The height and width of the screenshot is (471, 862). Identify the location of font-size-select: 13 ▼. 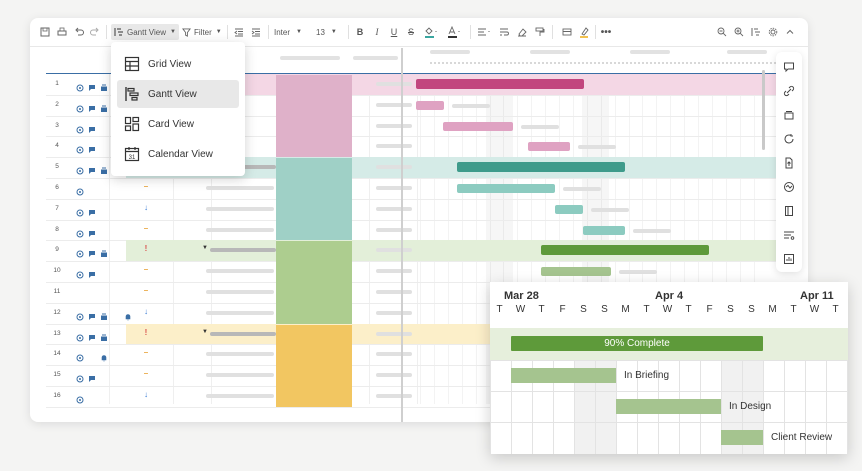
(329, 32).